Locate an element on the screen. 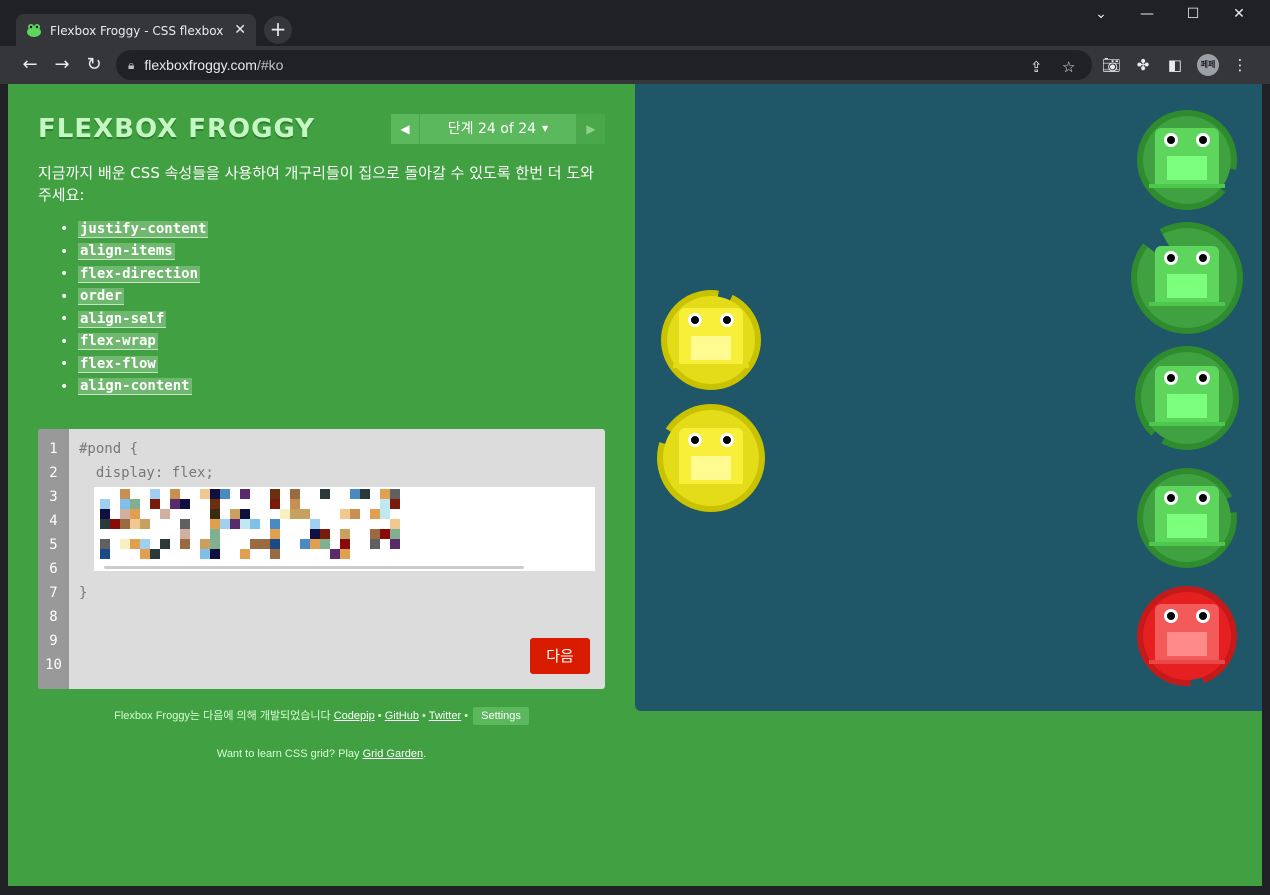 The image size is (1270, 895). frog-favicon-icon is located at coordinates (34, 30).